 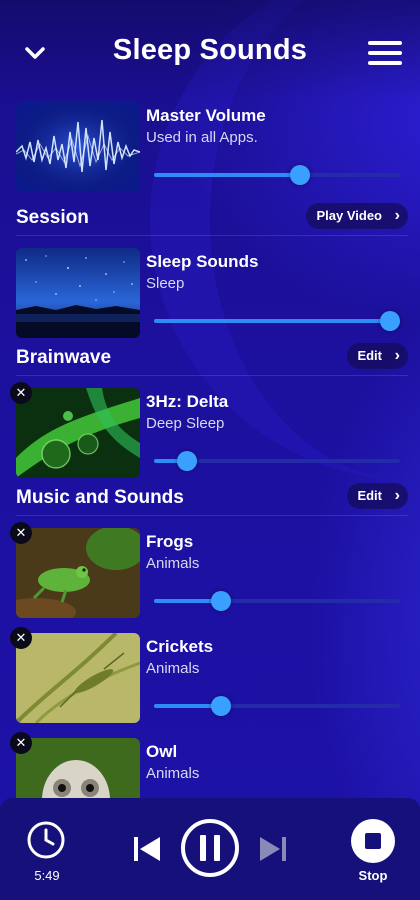 What do you see at coordinates (212, 219) in the screenshot?
I see `session-section-header: Session Play Video ›` at bounding box center [212, 219].